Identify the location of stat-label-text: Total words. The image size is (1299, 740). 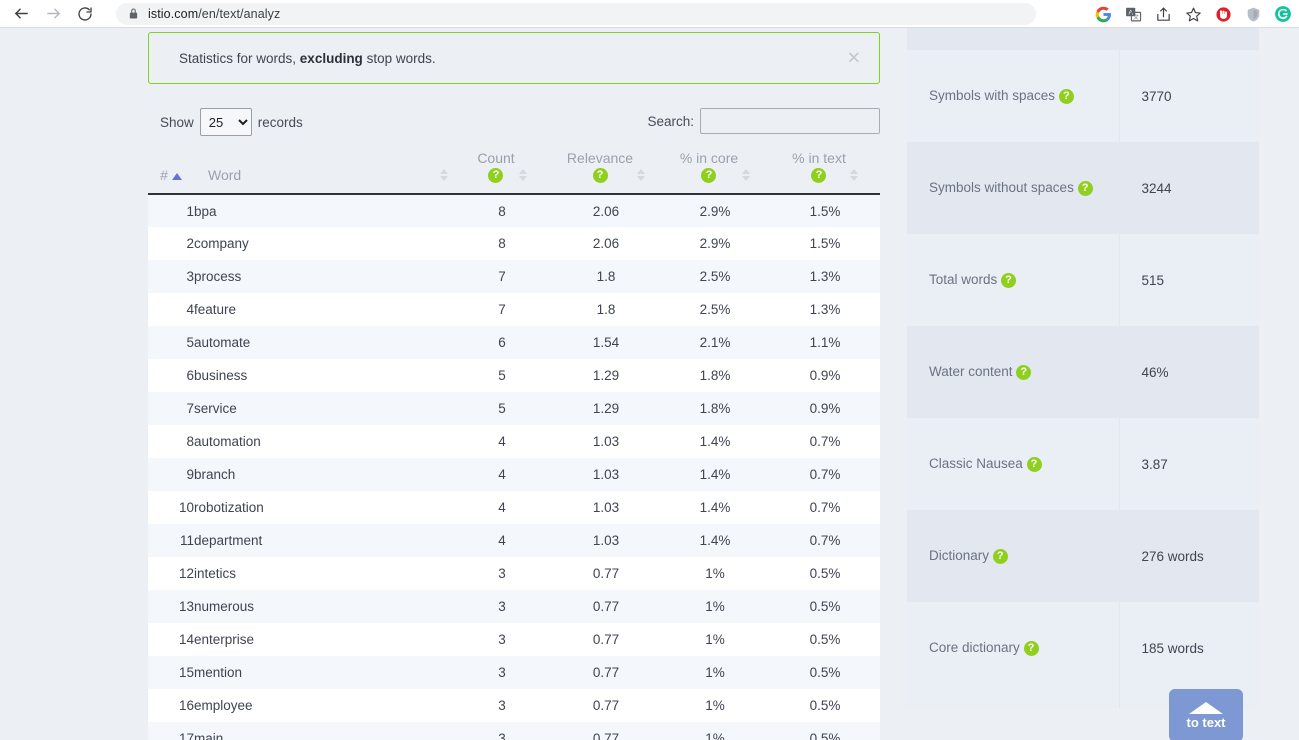
(965, 280).